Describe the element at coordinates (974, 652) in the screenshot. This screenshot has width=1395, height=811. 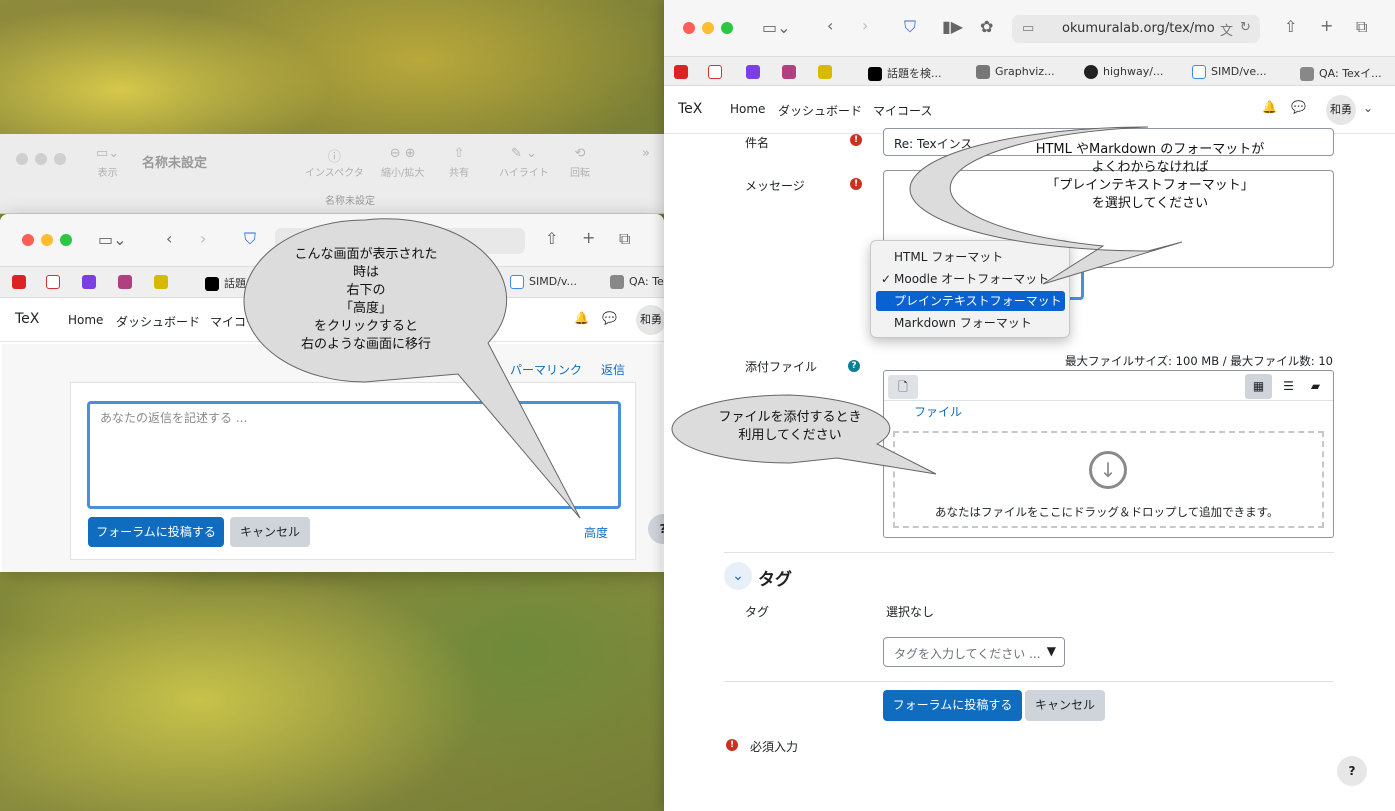
I see `tags-input: タグを入力してください ... ▼` at that location.